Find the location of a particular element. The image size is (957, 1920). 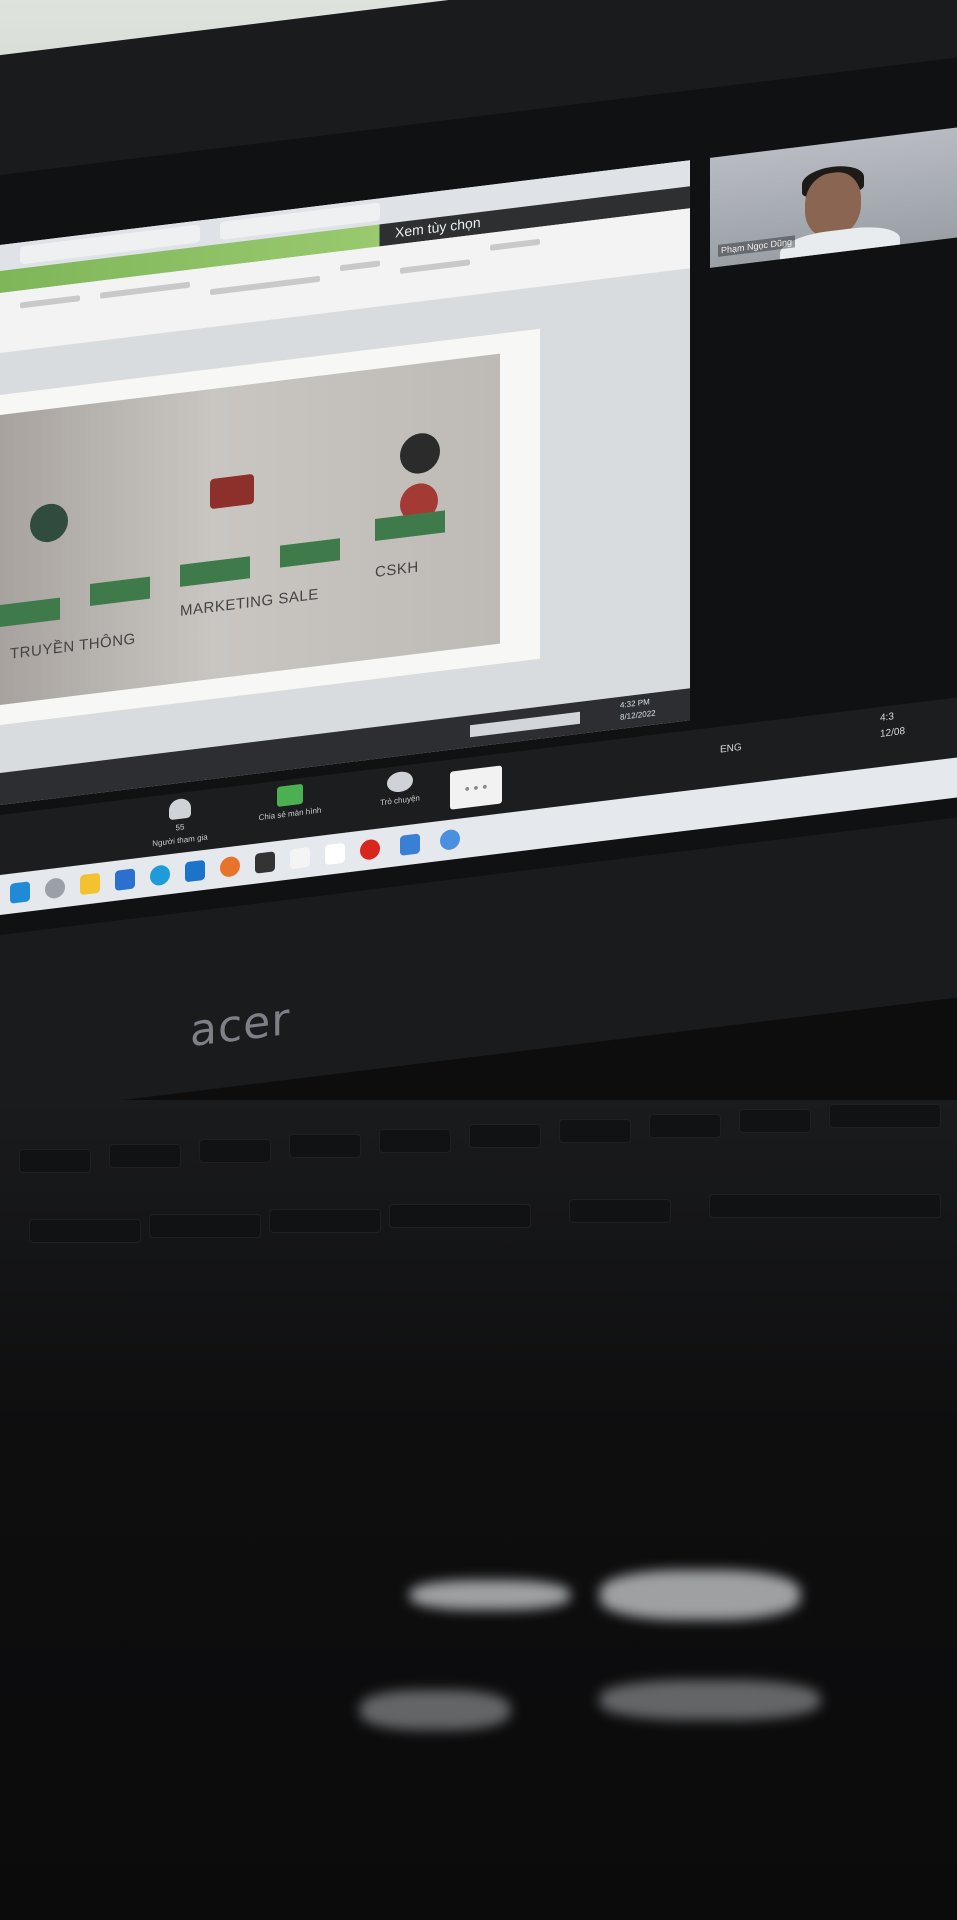

presentation-slide: TRUYỀN THÔNG MARKETING SALE CSKH is located at coordinates (270, 528).